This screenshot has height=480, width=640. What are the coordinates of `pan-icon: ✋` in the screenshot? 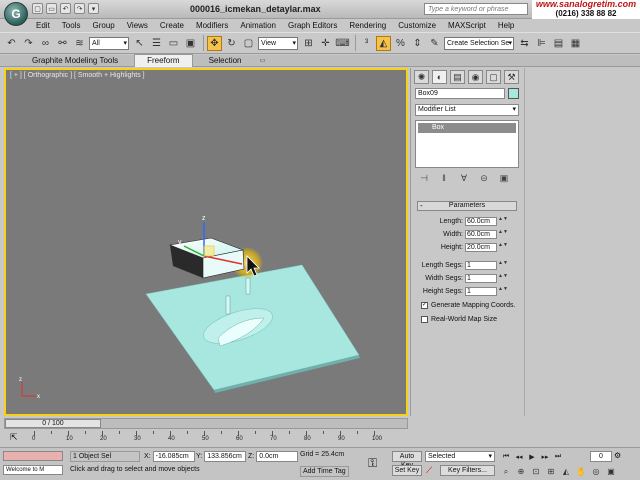 It's located at (581, 471).